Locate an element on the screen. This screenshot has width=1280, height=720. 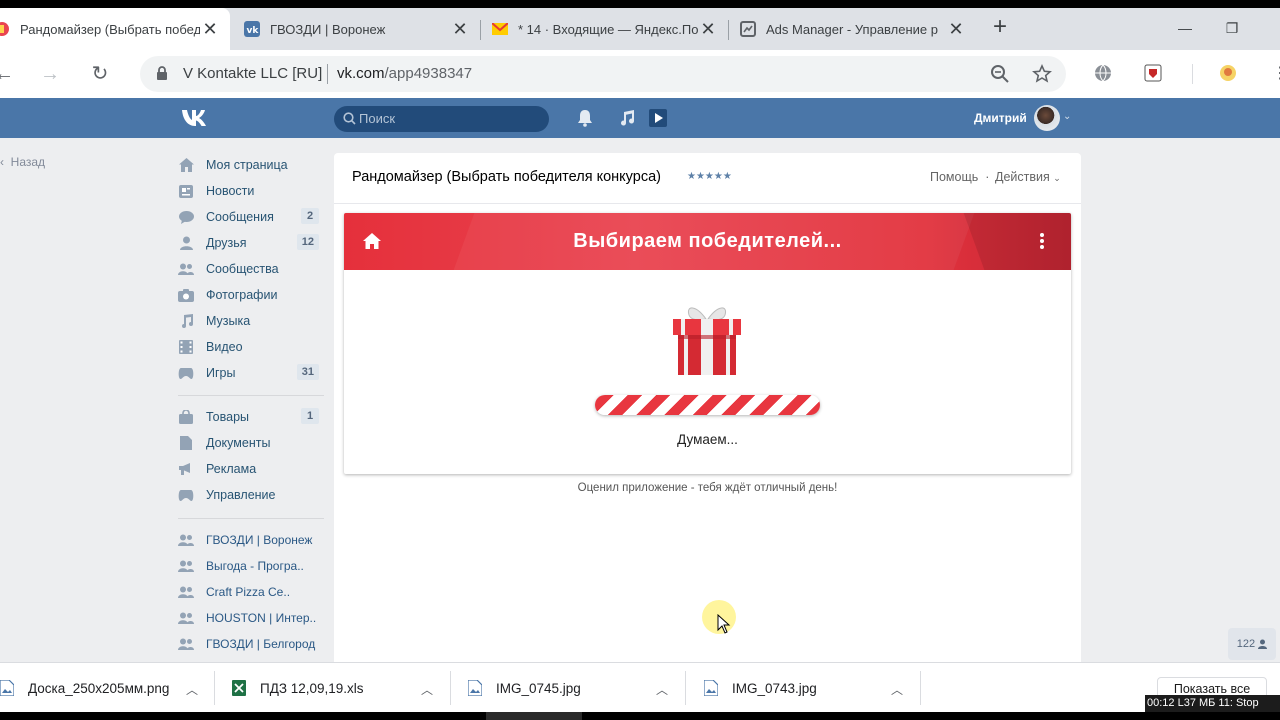
globe-extension-icon is located at coordinates (1103, 73).